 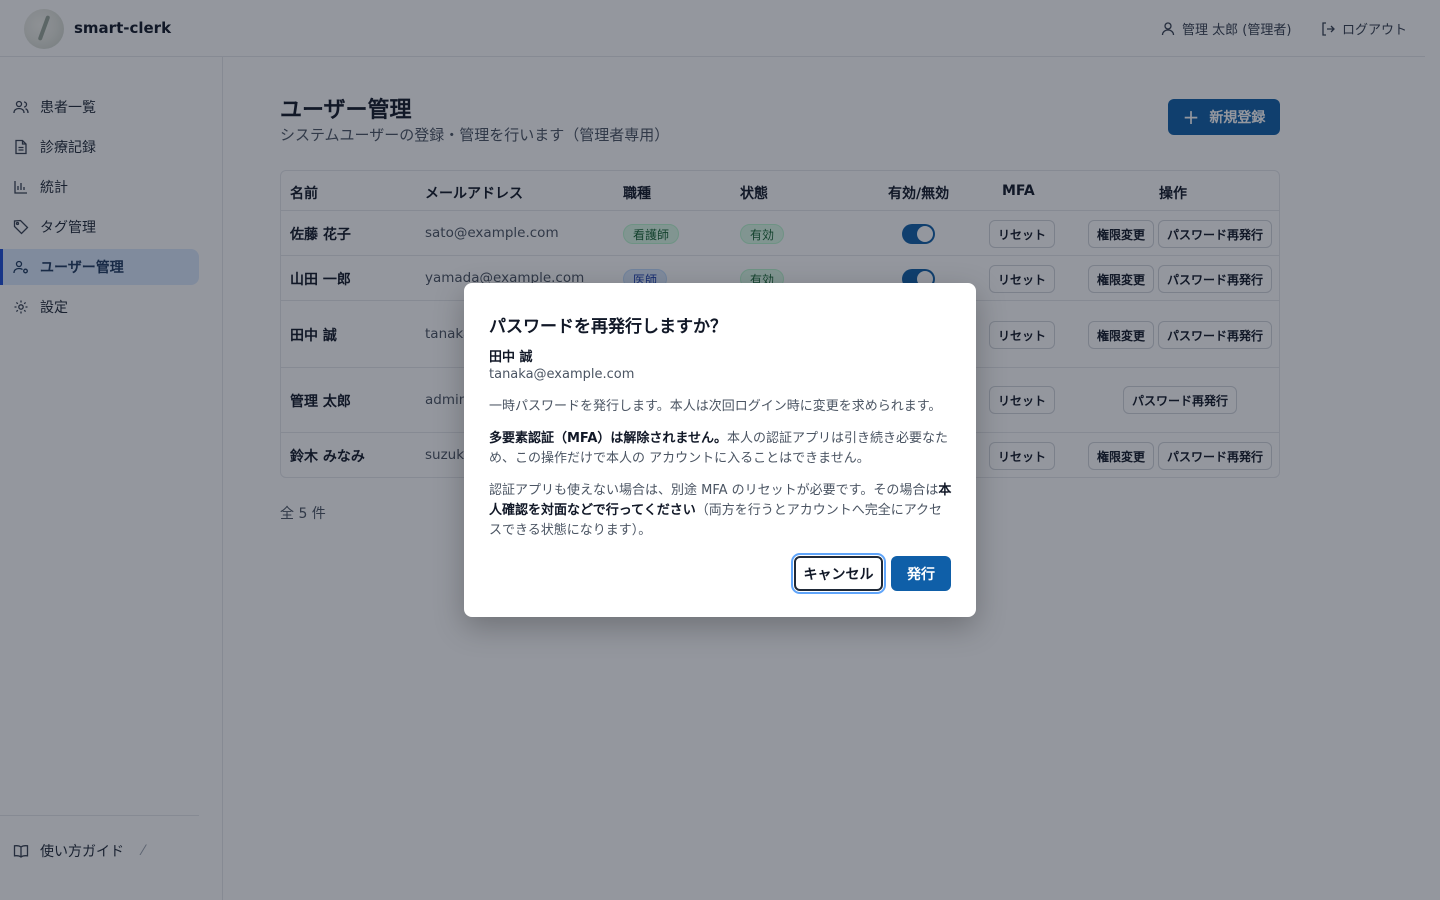 What do you see at coordinates (608, 327) in the screenshot?
I see `dialog-title: パスワードを再発行しますか？` at bounding box center [608, 327].